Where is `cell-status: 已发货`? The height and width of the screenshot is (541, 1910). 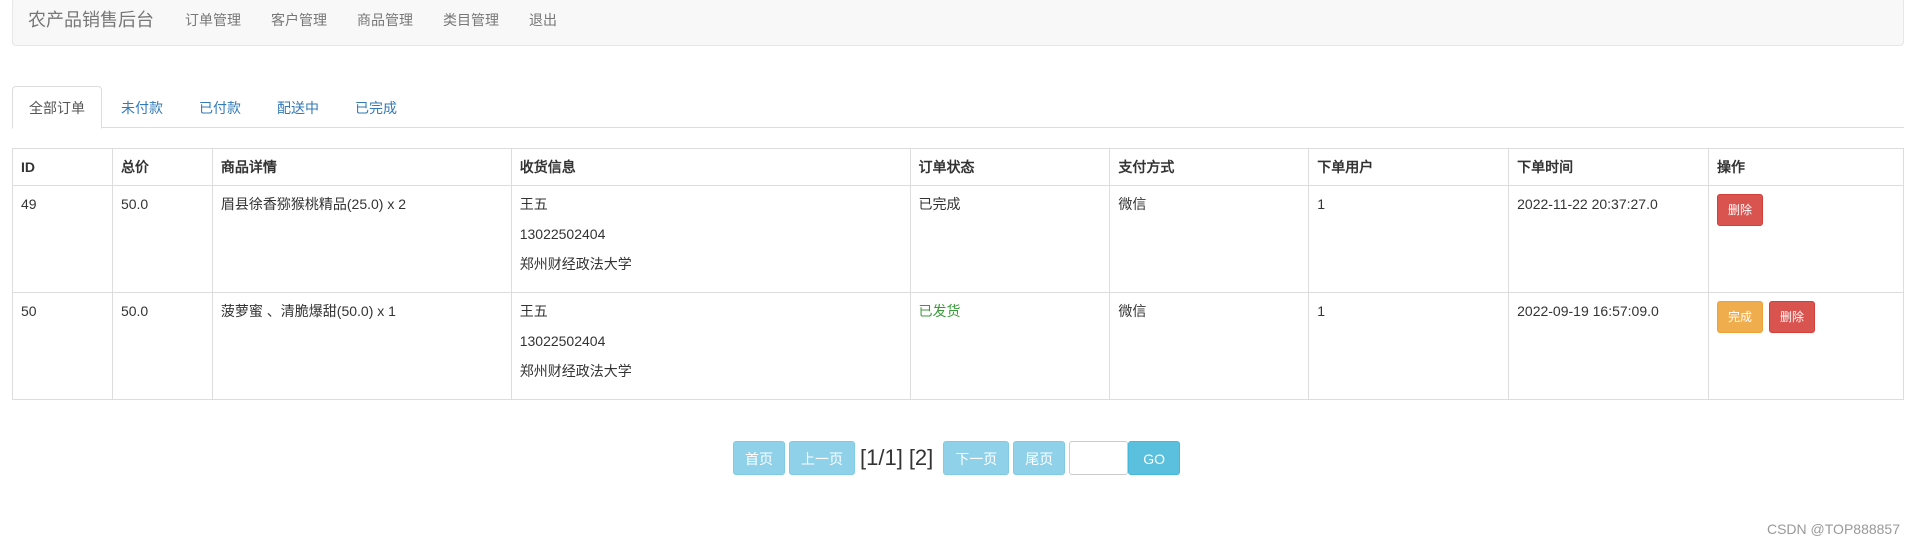 cell-status: 已发货 is located at coordinates (1010, 346).